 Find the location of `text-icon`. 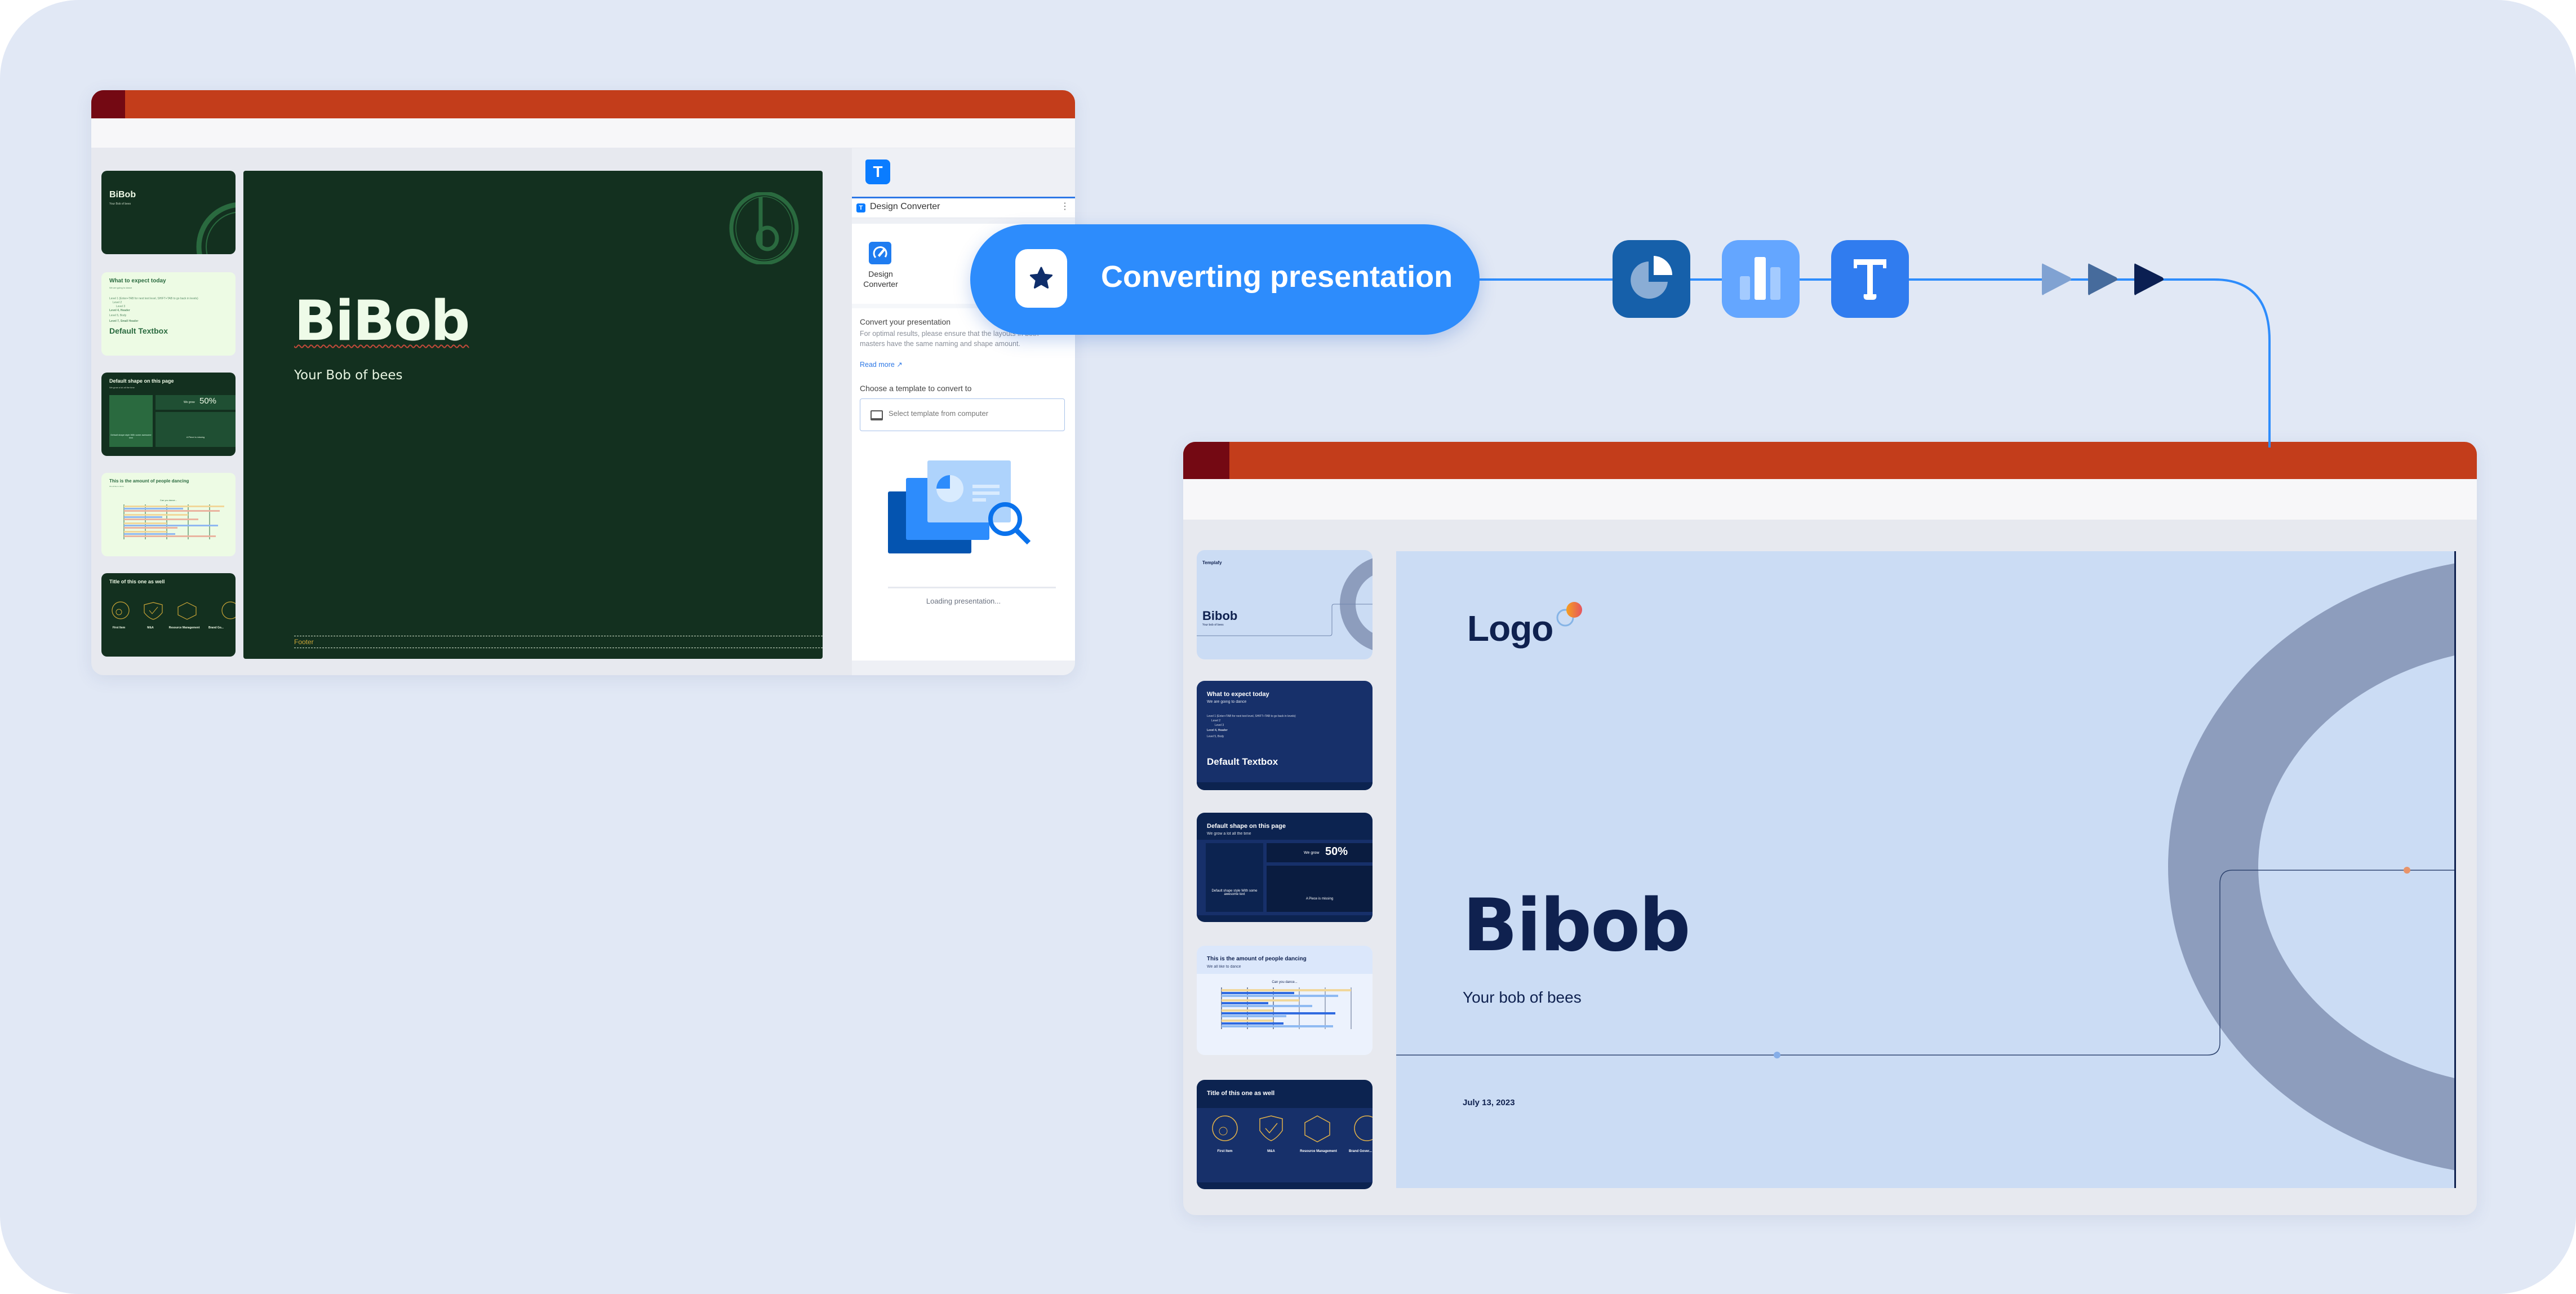

text-icon is located at coordinates (1870, 279).